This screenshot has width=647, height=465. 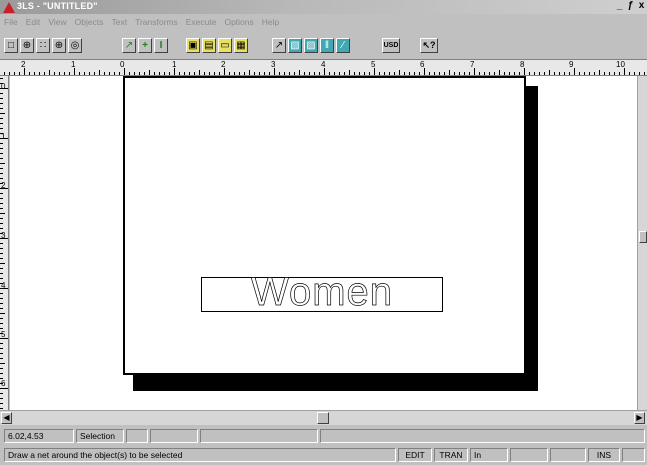 What do you see at coordinates (641, 6) in the screenshot?
I see `close-button: x` at bounding box center [641, 6].